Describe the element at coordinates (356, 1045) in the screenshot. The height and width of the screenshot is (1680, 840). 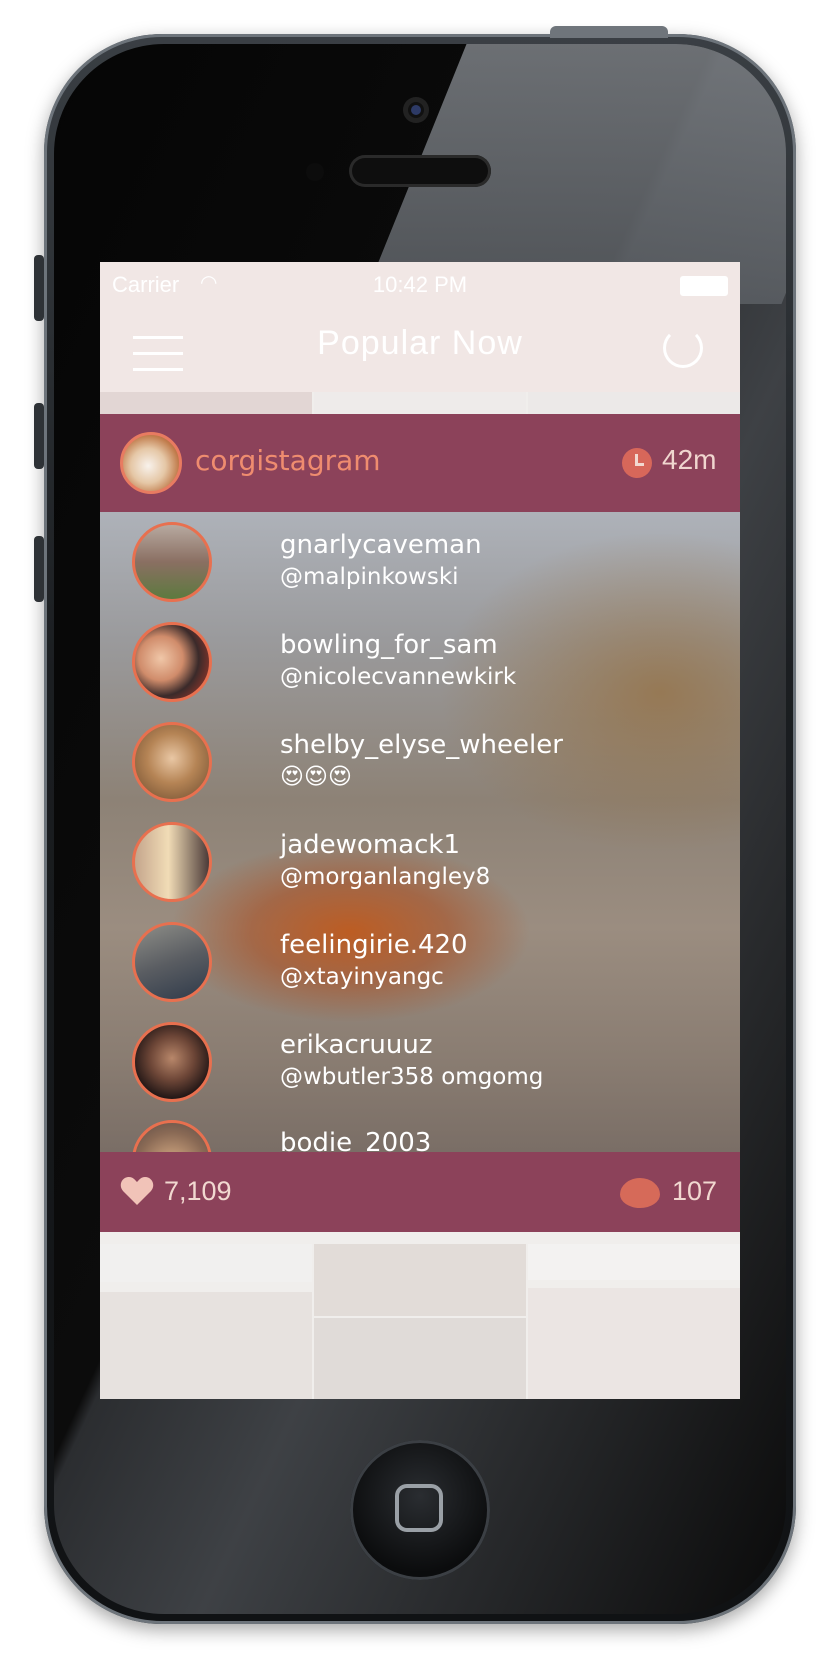
I see `liker-username: erikacruuuz` at that location.